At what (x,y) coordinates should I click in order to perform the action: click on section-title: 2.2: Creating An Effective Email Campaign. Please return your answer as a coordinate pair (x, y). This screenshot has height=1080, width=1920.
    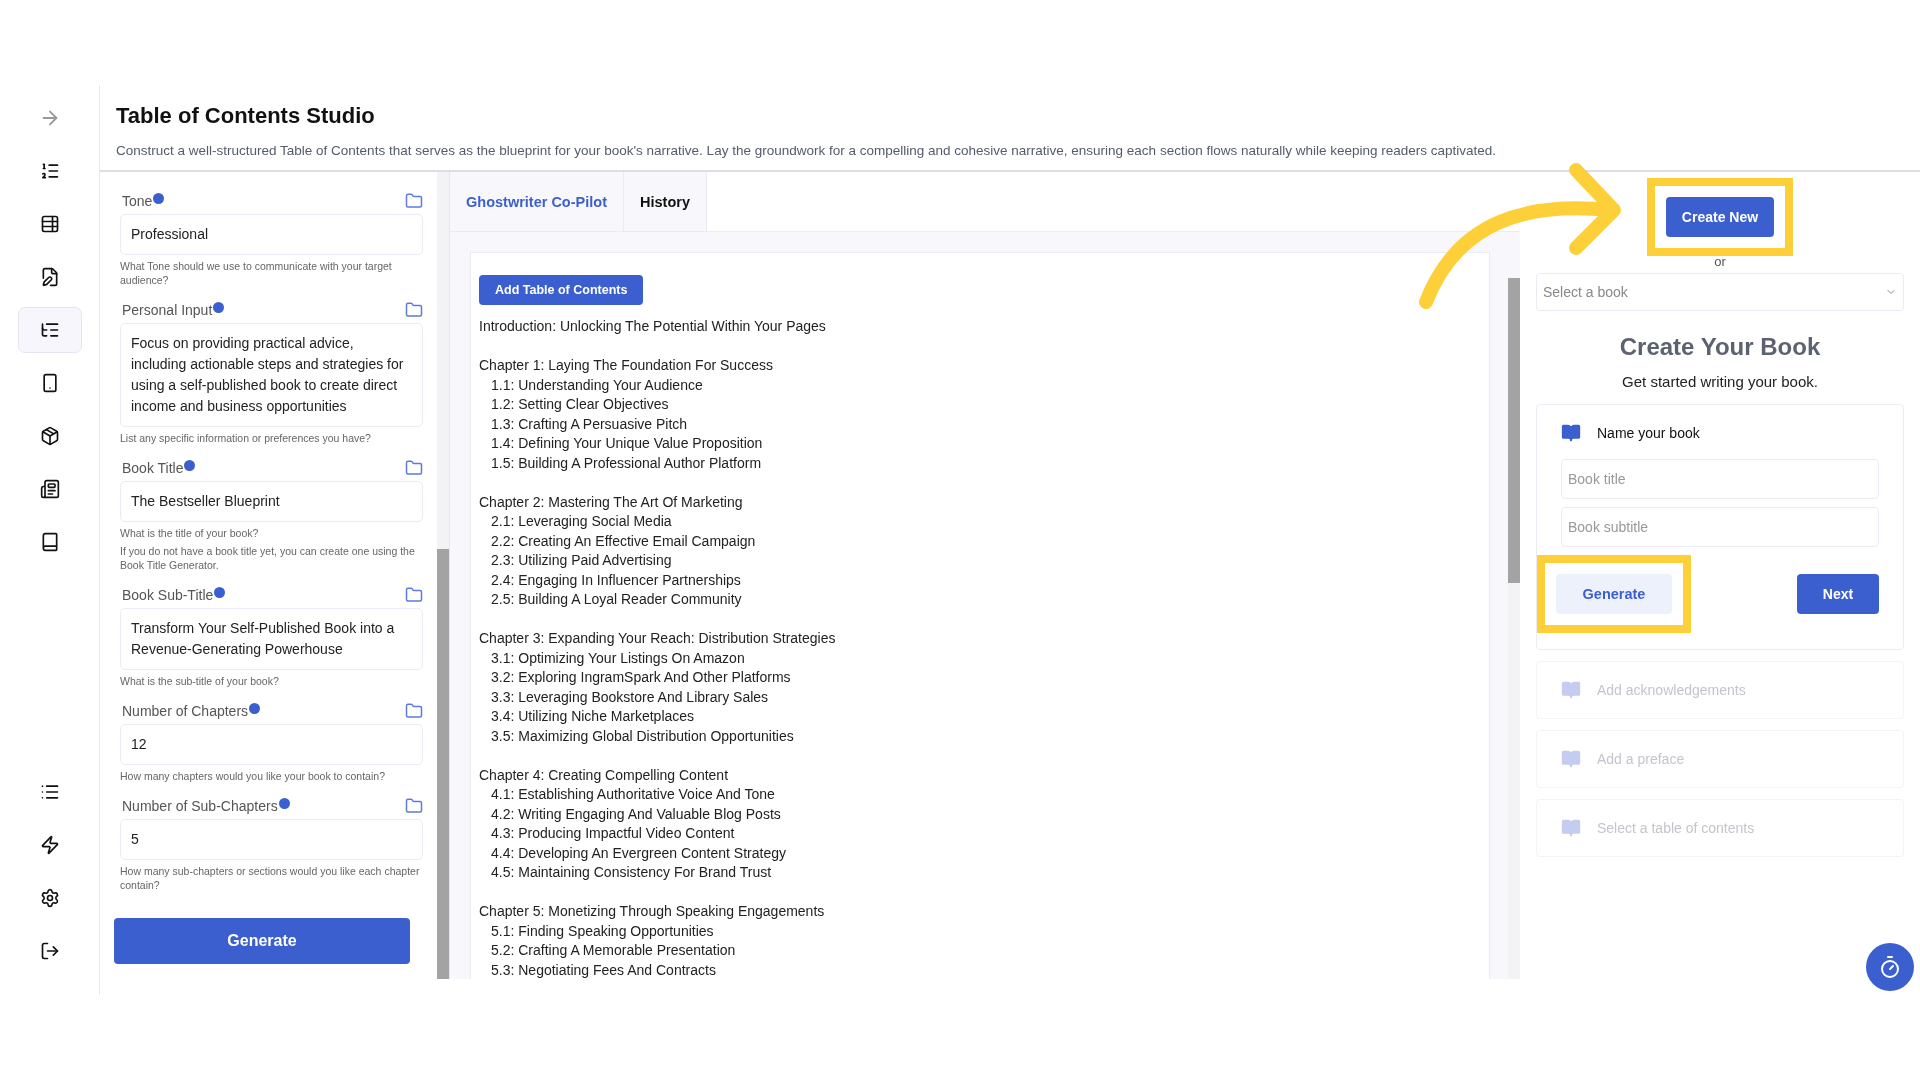
    Looking at the image, I should click on (623, 541).